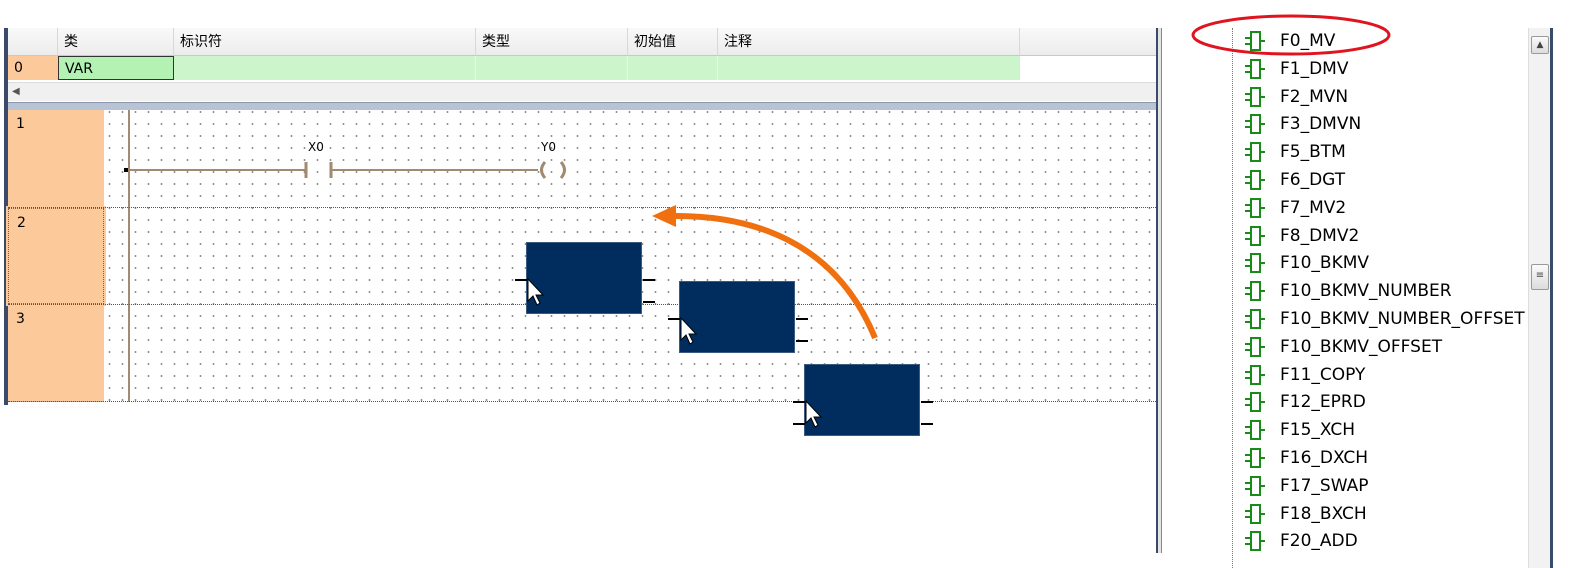  Describe the element at coordinates (552, 68) in the screenshot. I see `type-cell` at that location.